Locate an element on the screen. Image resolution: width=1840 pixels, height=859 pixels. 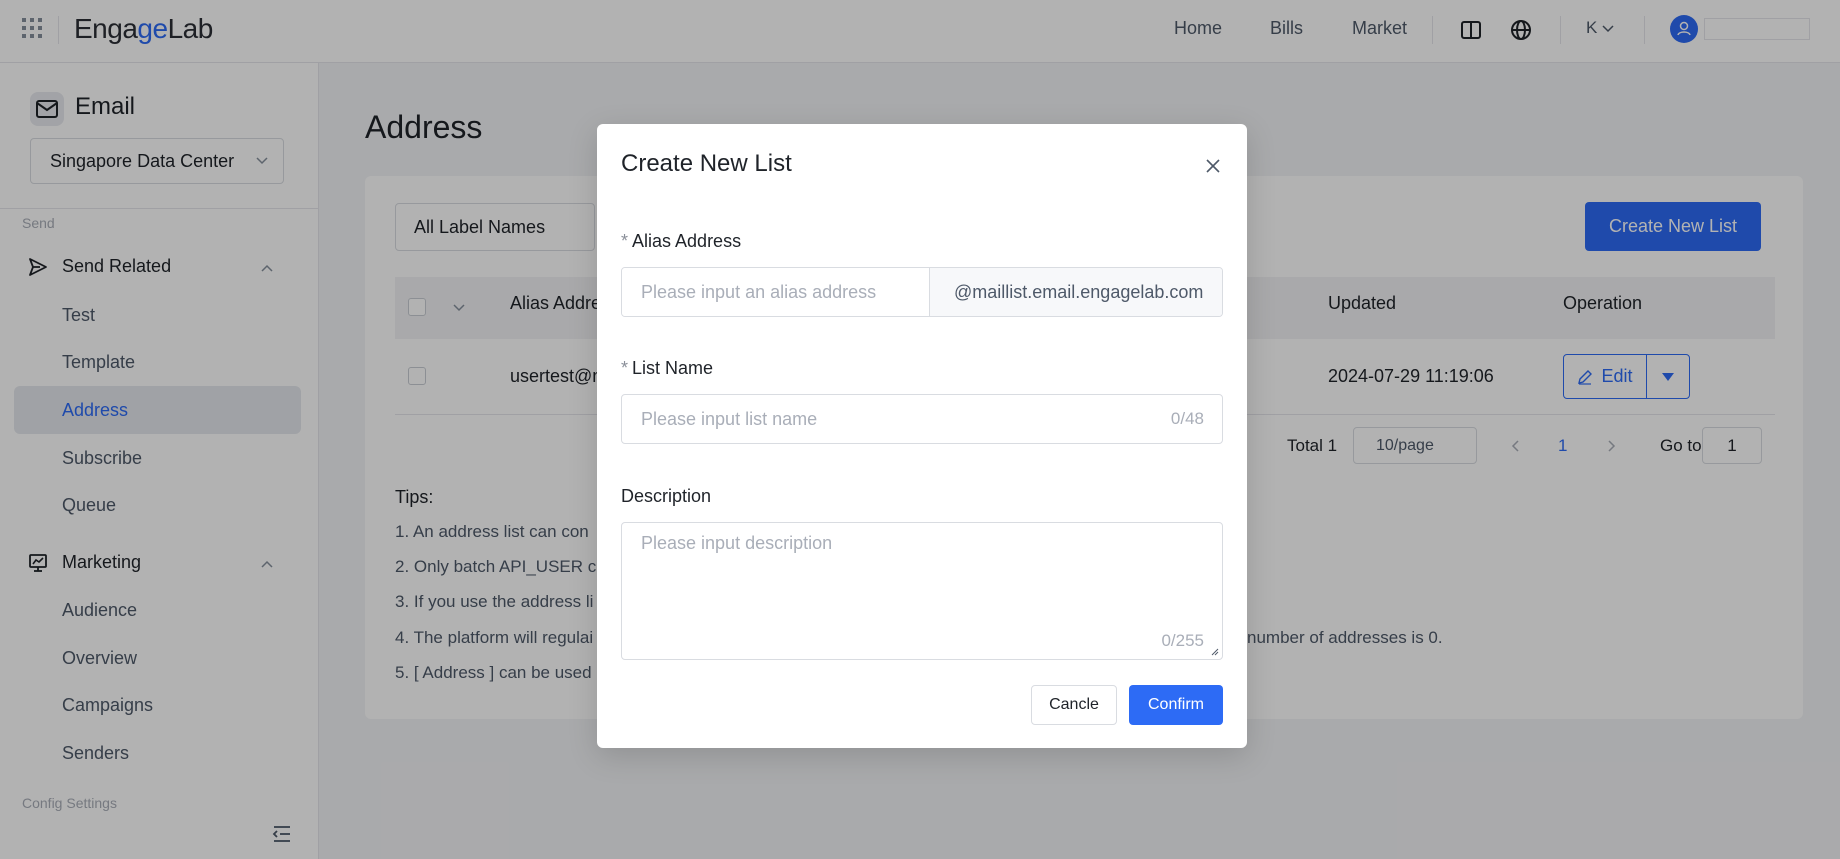
description-input is located at coordinates (922, 591).